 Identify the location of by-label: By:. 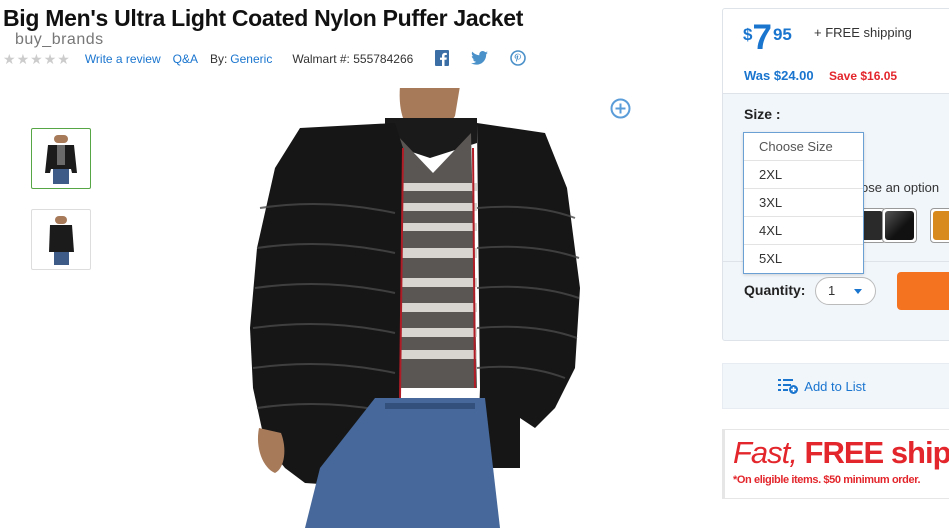
(218, 59).